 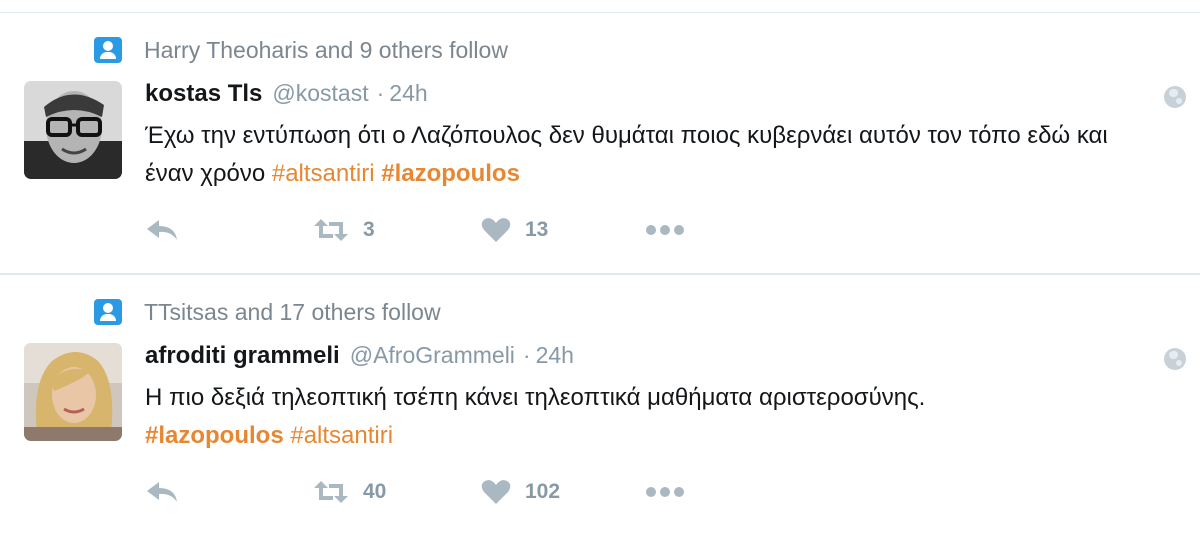 What do you see at coordinates (543, 491) in the screenshot?
I see `like-count: 102` at bounding box center [543, 491].